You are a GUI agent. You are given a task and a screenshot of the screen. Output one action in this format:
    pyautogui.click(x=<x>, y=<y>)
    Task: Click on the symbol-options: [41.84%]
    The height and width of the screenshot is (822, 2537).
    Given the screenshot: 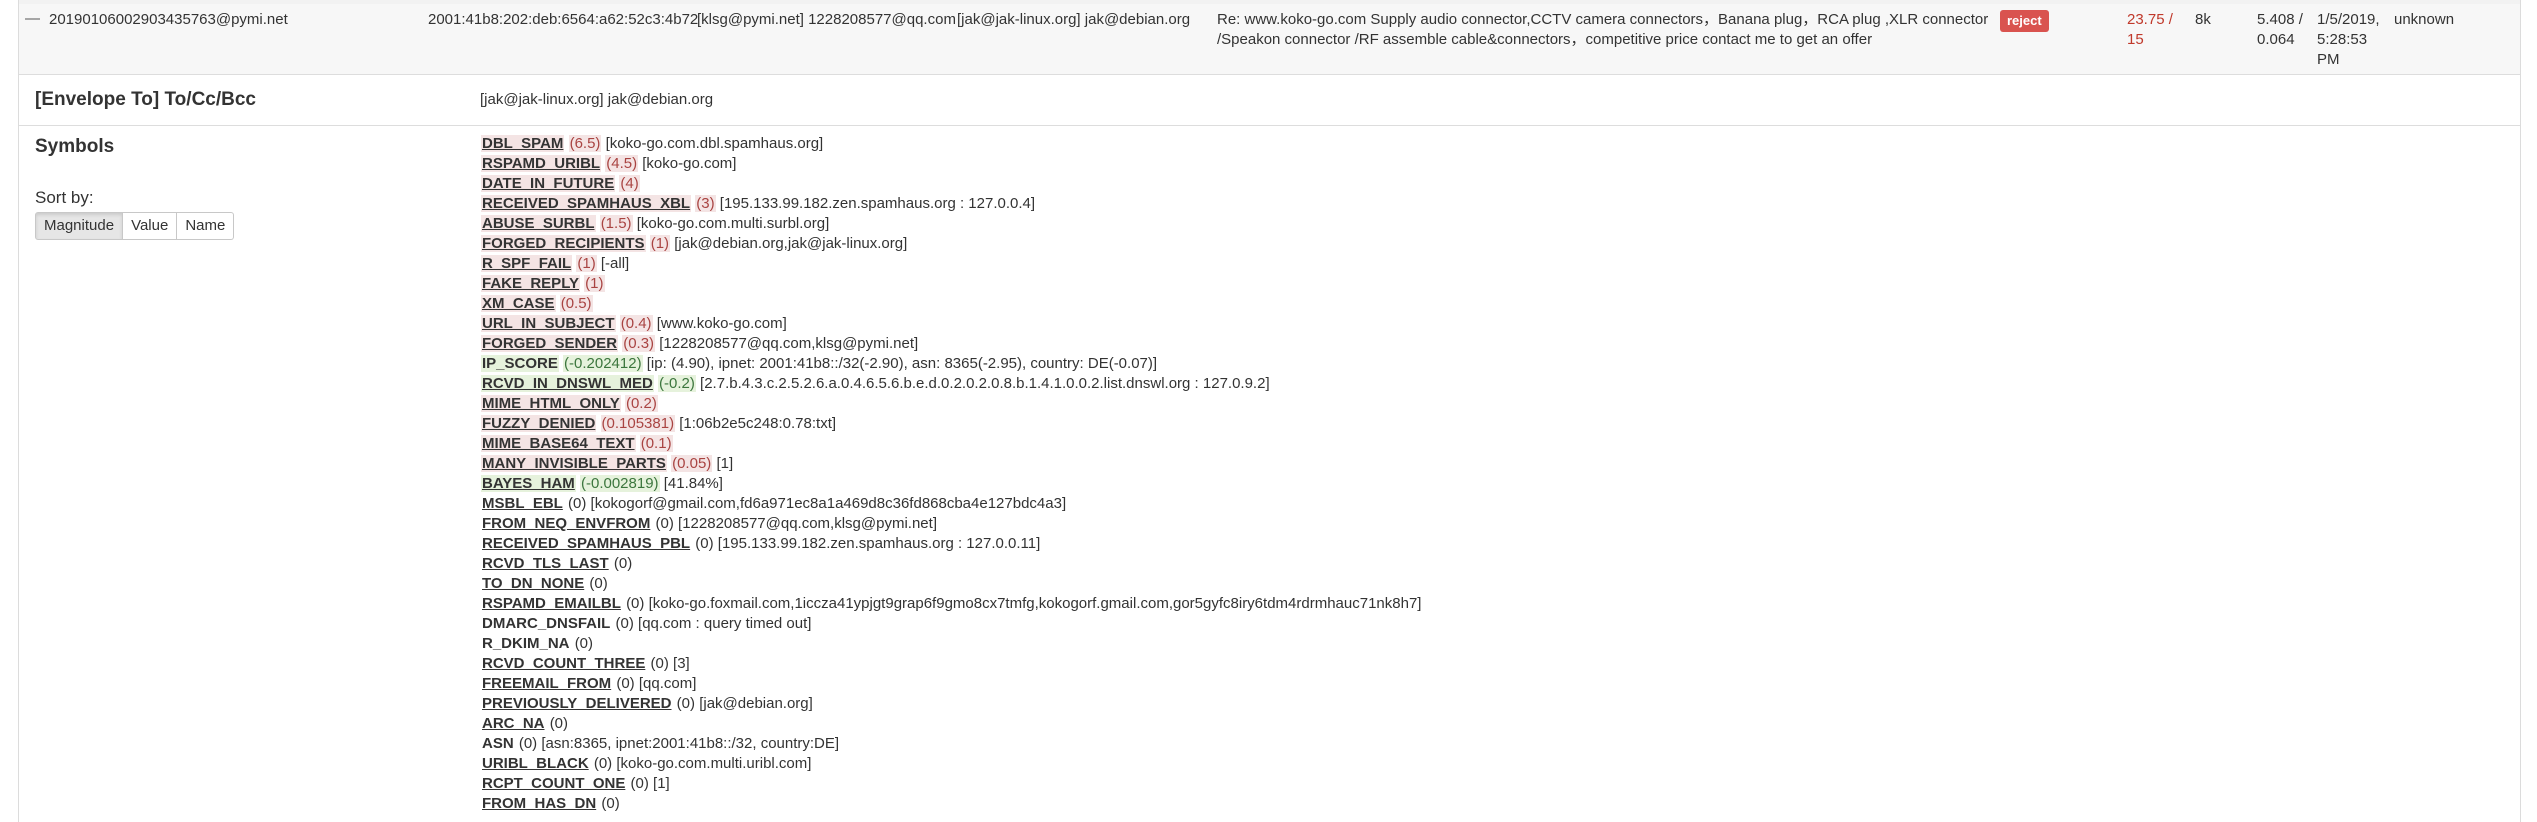 What is the action you would take?
    pyautogui.click(x=693, y=483)
    